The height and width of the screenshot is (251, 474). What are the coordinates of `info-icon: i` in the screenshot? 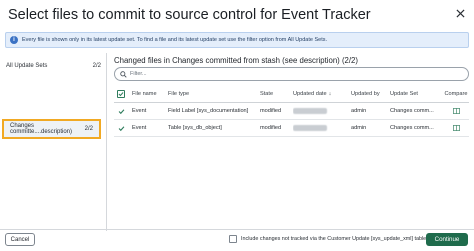 It's located at (14, 40).